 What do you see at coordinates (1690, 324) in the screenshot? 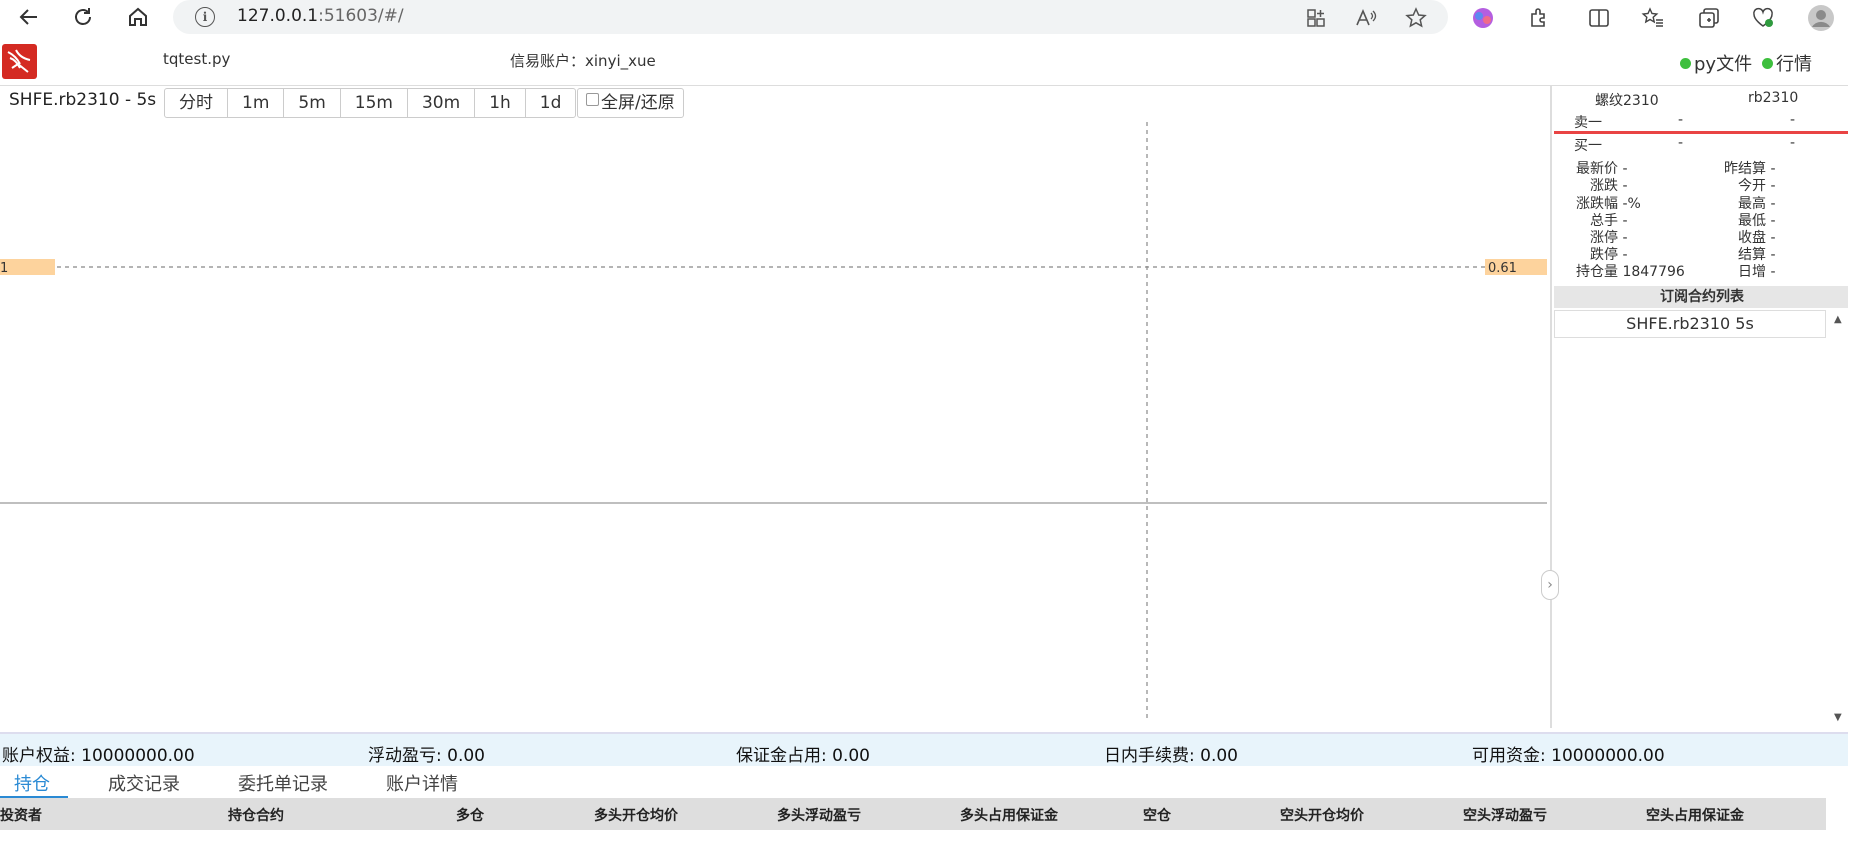
I see `subscription-item: SHFE.rb2310 5s` at bounding box center [1690, 324].